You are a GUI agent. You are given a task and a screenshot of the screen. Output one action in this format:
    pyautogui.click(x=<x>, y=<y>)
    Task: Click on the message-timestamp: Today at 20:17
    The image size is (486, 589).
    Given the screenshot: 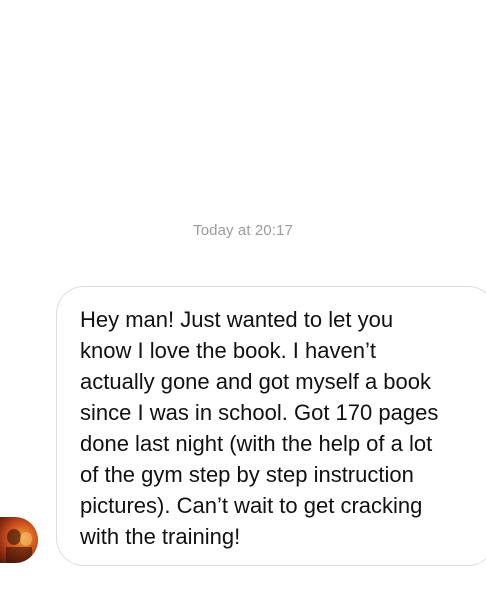 What is the action you would take?
    pyautogui.click(x=243, y=230)
    